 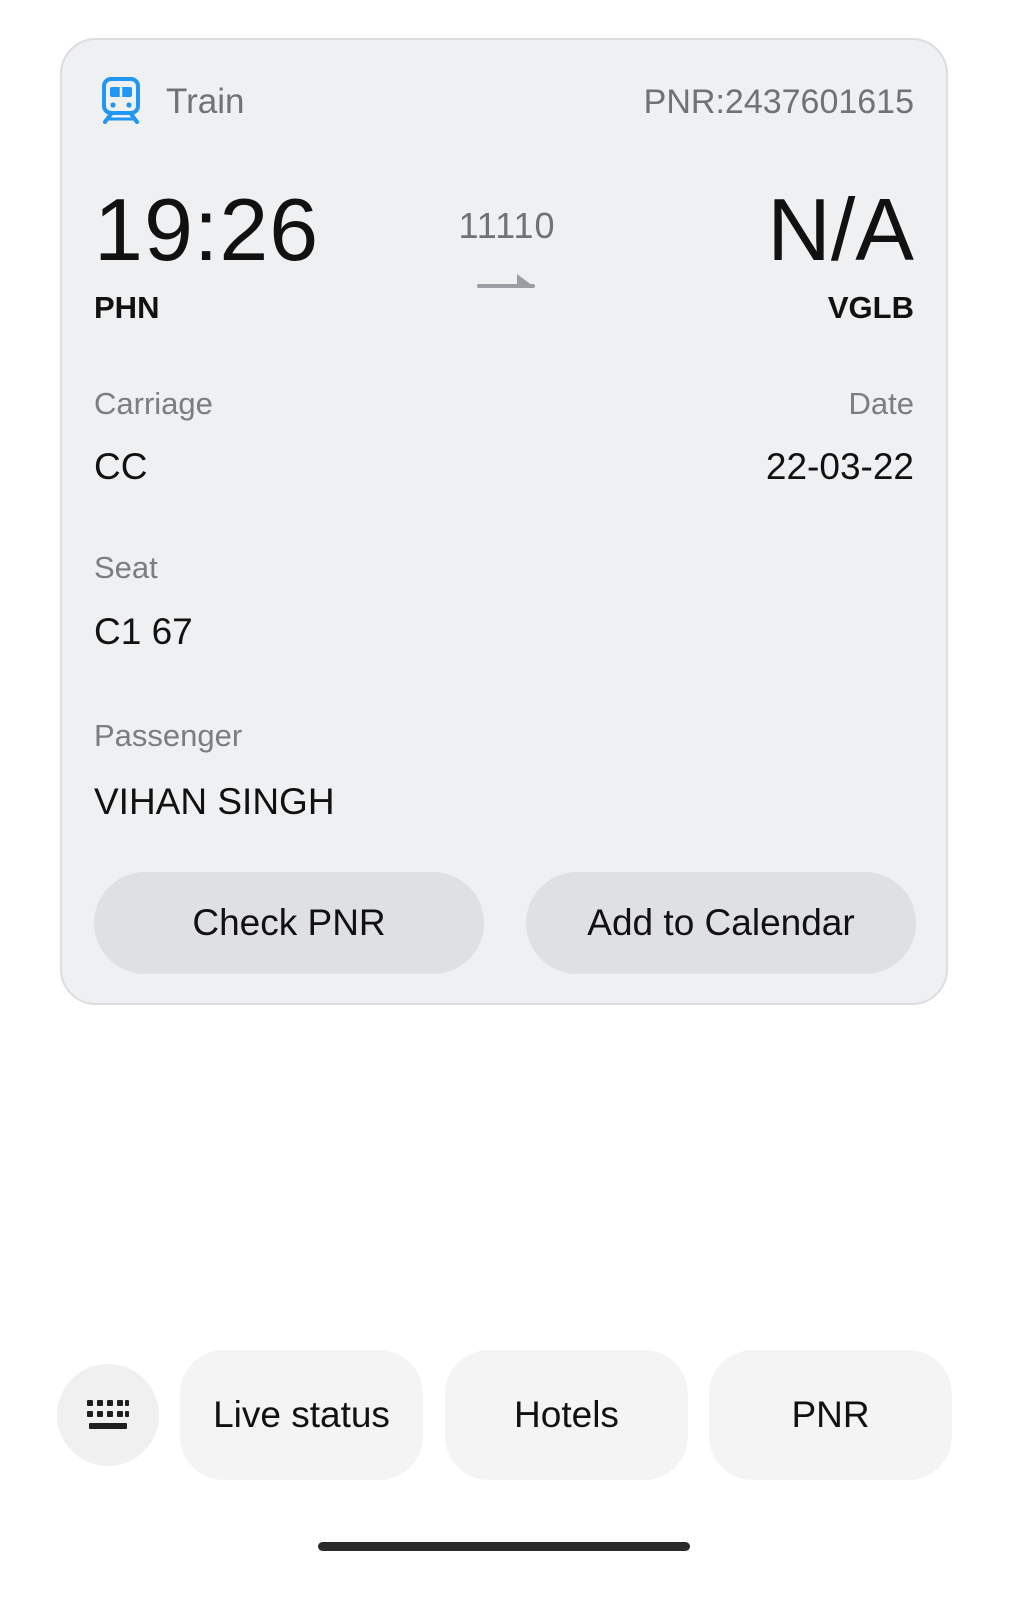 I want to click on destination-station-code: VGLB, so click(x=870, y=307).